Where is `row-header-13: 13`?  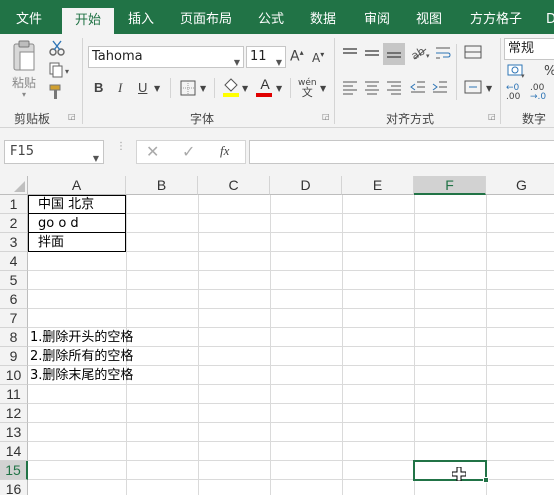
row-header-13: 13 is located at coordinates (14, 432).